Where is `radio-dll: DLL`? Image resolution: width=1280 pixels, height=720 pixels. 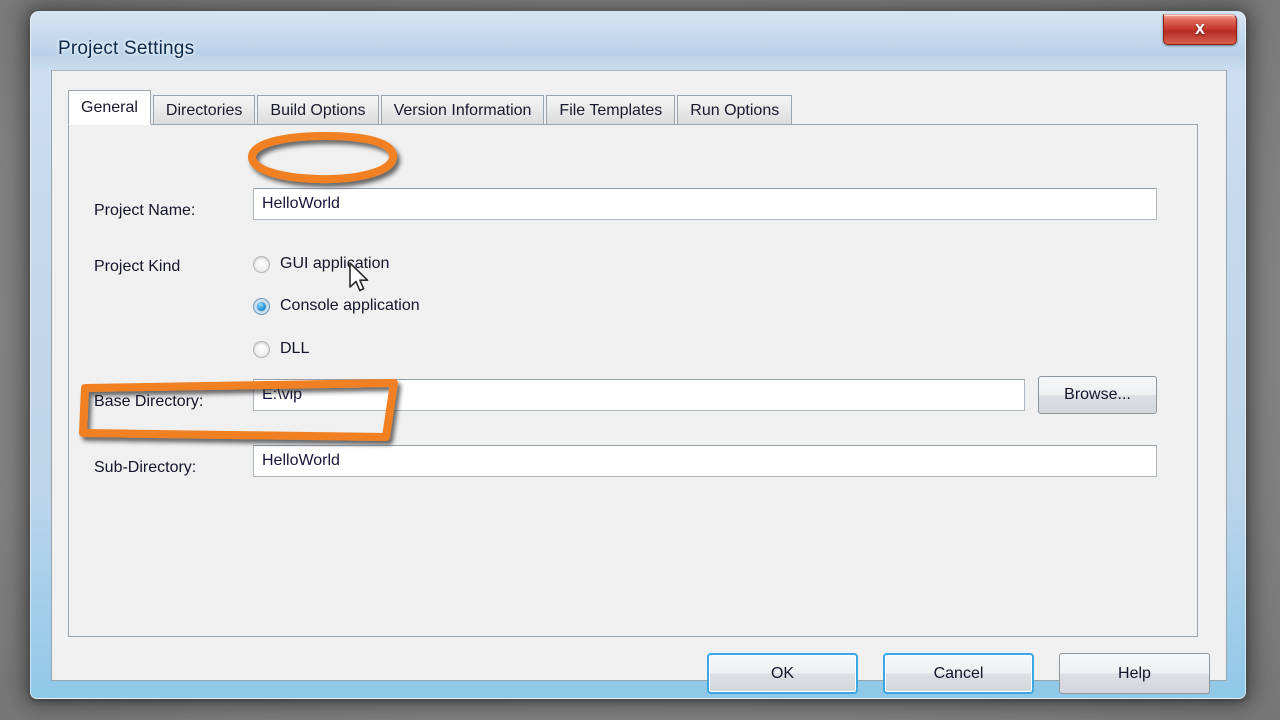
radio-dll: DLL is located at coordinates (281, 349).